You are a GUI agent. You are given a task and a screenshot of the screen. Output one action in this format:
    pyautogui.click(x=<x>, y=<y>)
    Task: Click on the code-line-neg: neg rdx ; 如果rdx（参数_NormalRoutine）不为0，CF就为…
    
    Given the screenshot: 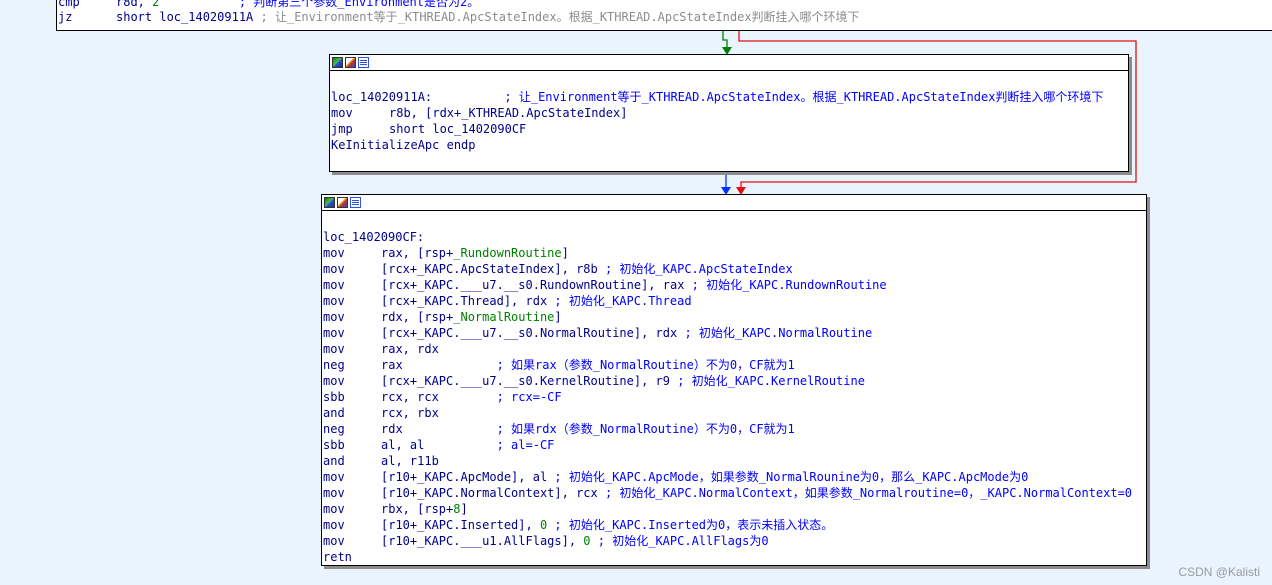 What is the action you would take?
    pyautogui.click(x=734, y=429)
    